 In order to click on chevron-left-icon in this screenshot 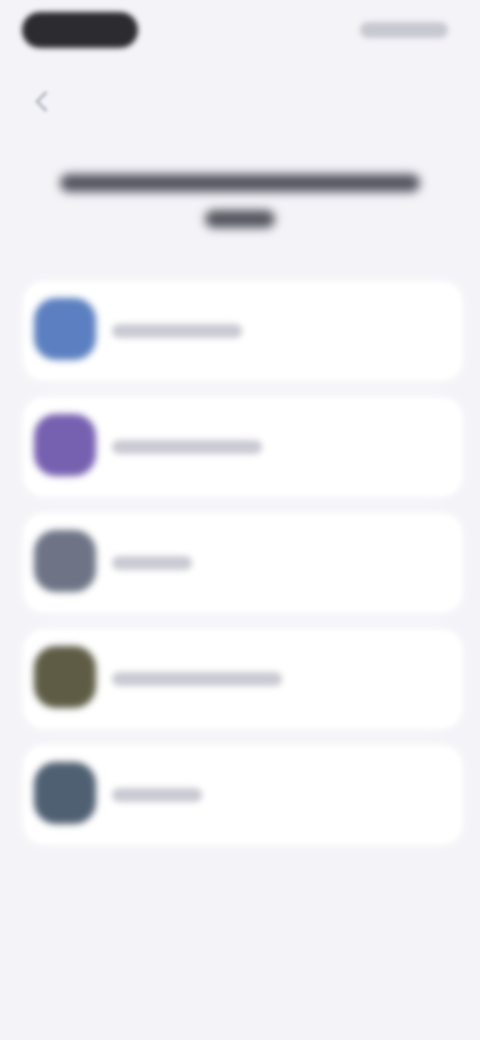, I will do `click(45, 101)`.